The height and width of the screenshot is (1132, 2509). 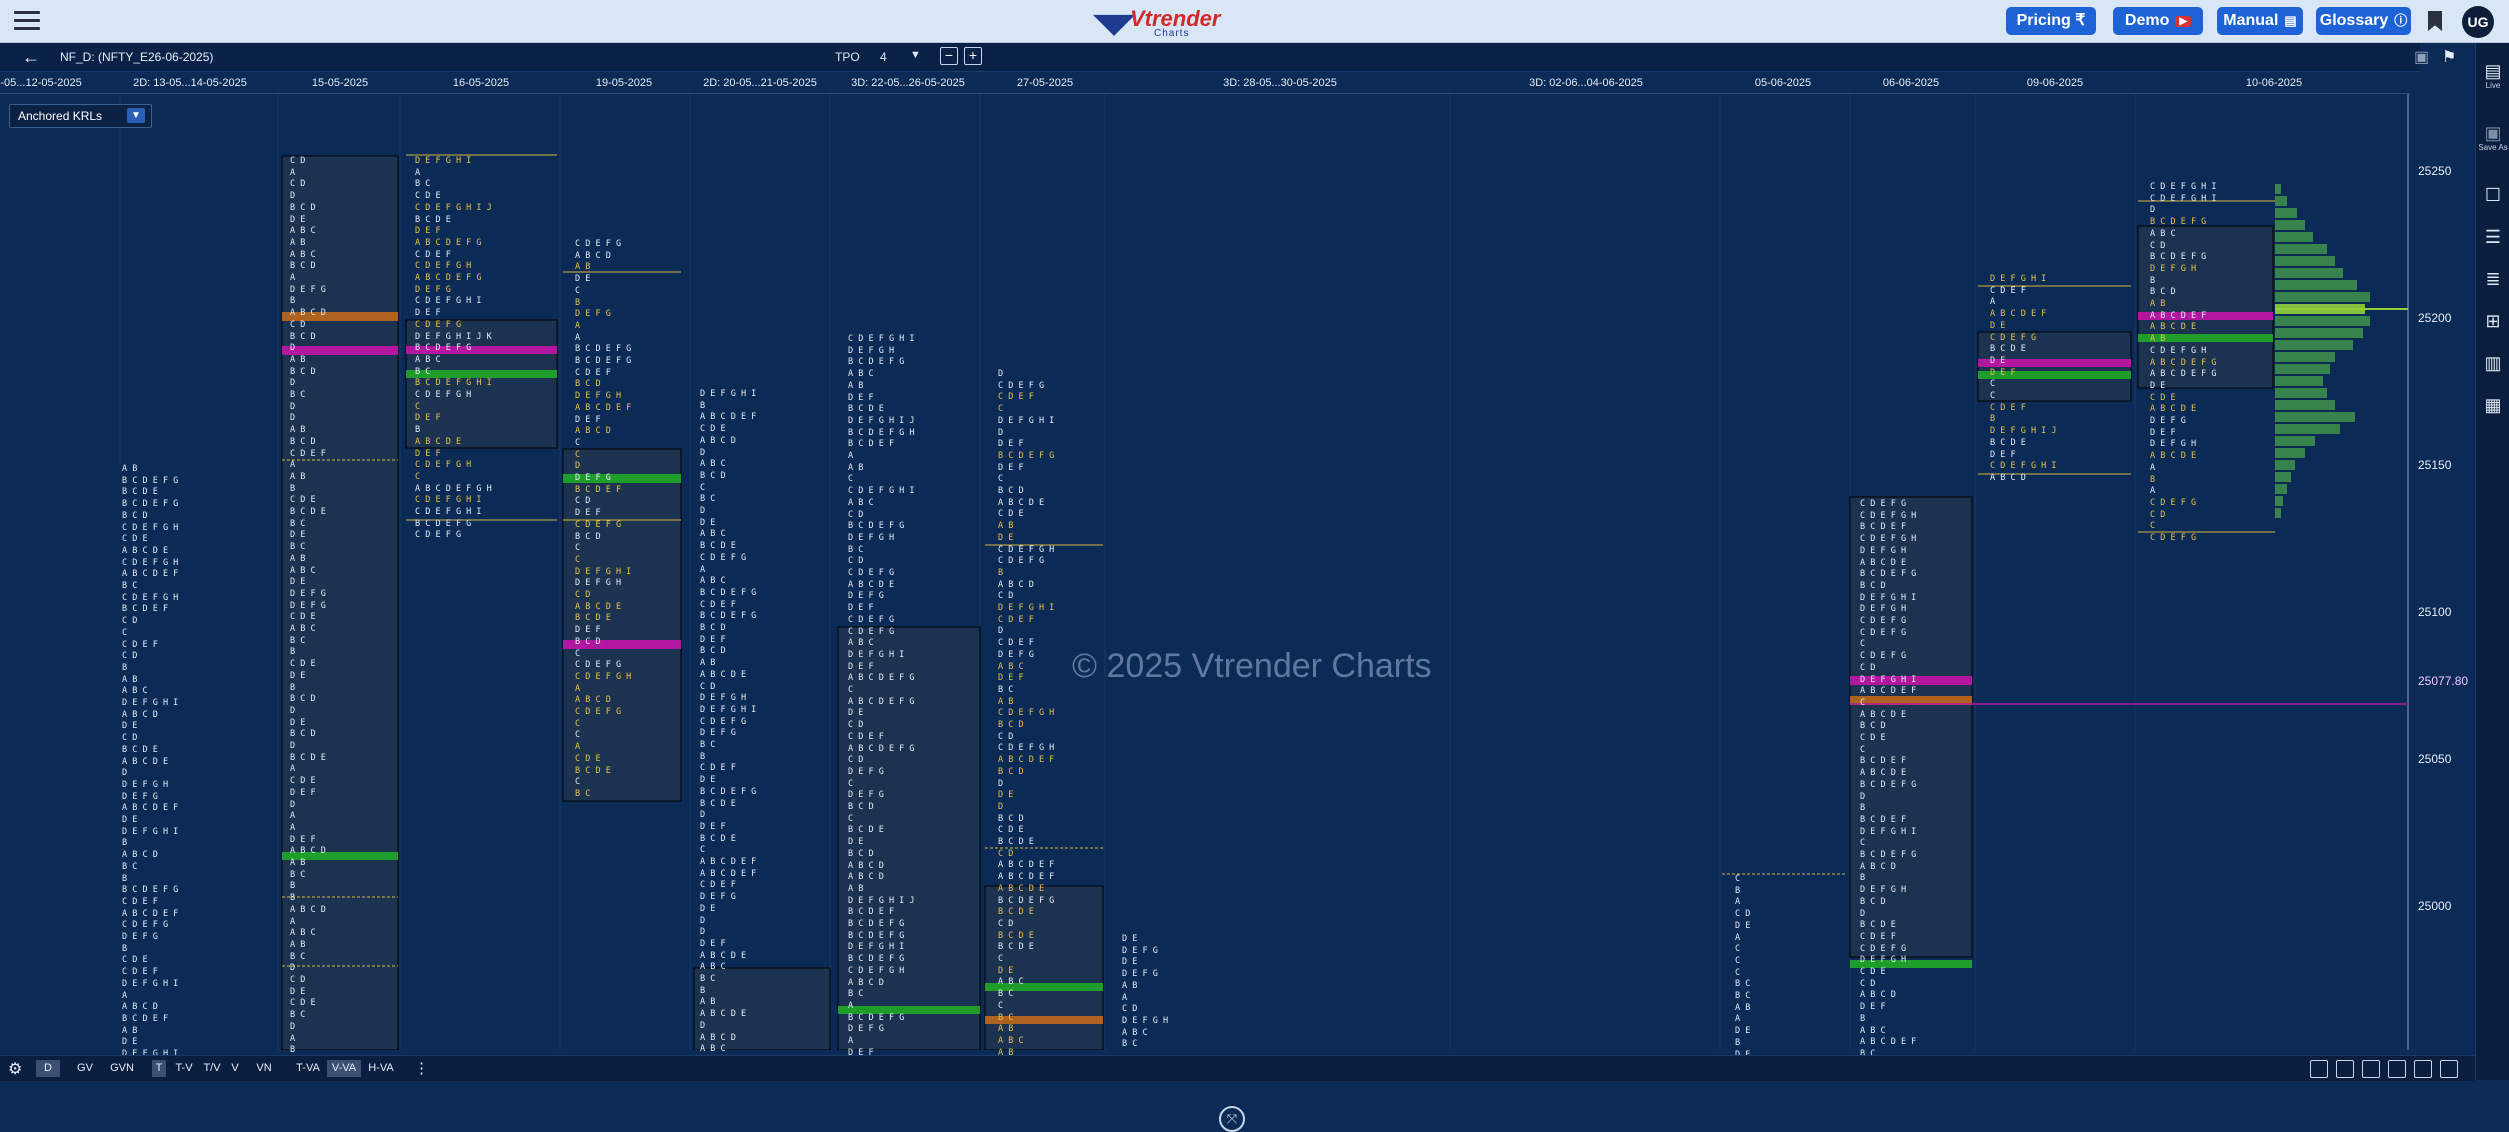 I want to click on mode-v-va-button: V-VA, so click(x=344, y=1068).